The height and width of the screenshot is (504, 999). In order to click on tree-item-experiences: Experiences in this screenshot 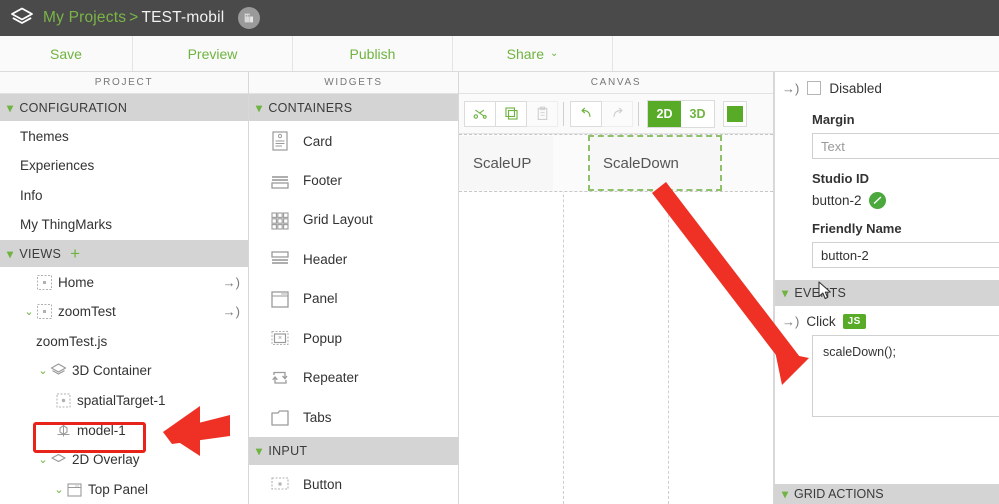, I will do `click(124, 166)`.